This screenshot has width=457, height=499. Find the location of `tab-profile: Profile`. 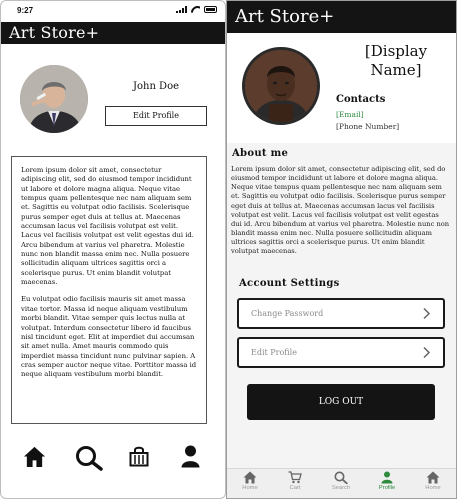

tab-profile: Profile is located at coordinates (387, 481).